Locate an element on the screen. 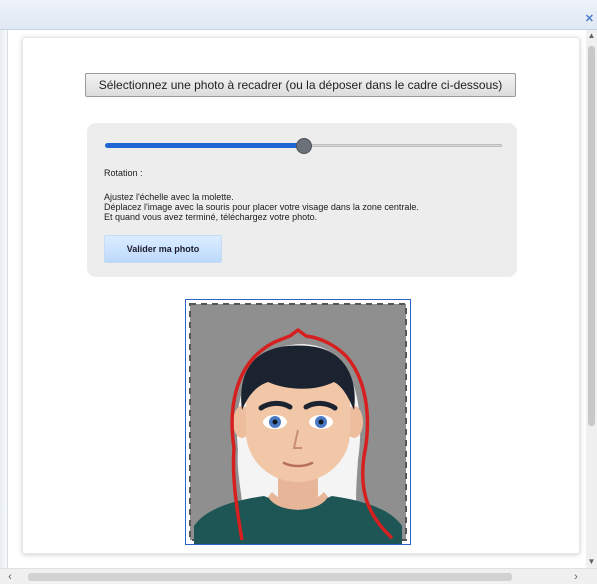 This screenshot has height=584, width=597. scroll-down-icon: ▼ is located at coordinates (591, 562).